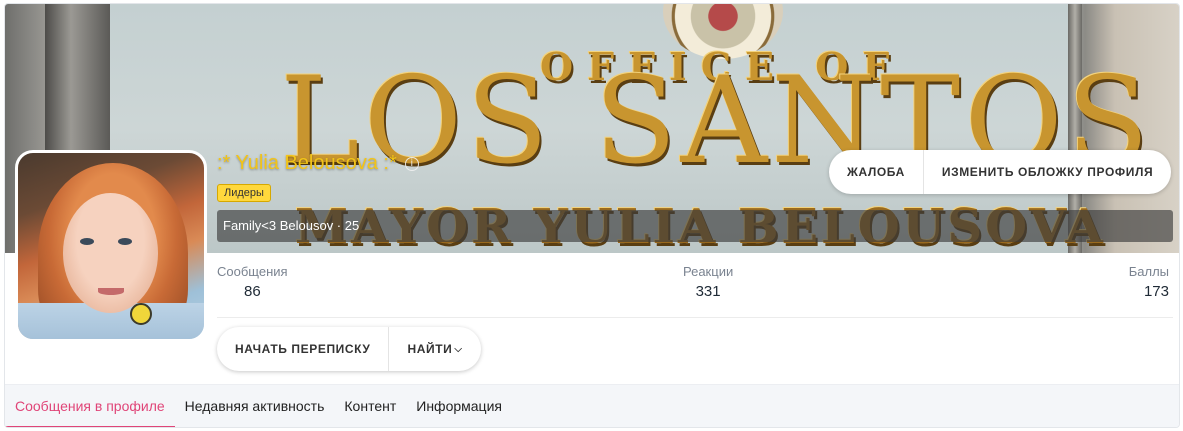  I want to click on cover-action-group: ЖАЛОБА ИЗМЕНИТЬ ОБЛОЖКУ ПРОФИЛЯ, so click(1000, 172).